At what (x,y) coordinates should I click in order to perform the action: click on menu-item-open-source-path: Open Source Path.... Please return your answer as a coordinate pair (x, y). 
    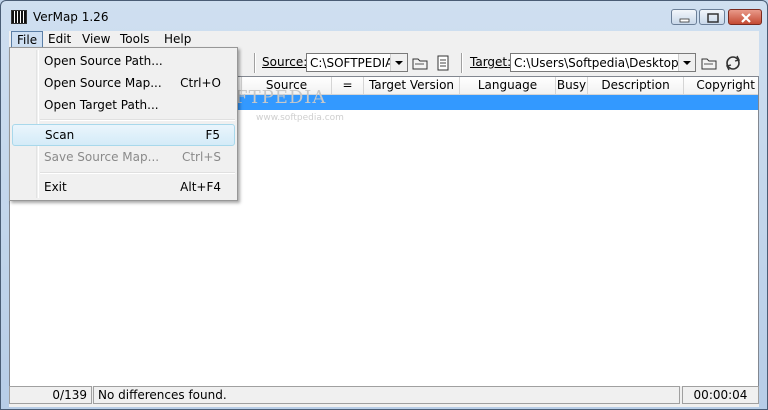
    Looking at the image, I should click on (123, 61).